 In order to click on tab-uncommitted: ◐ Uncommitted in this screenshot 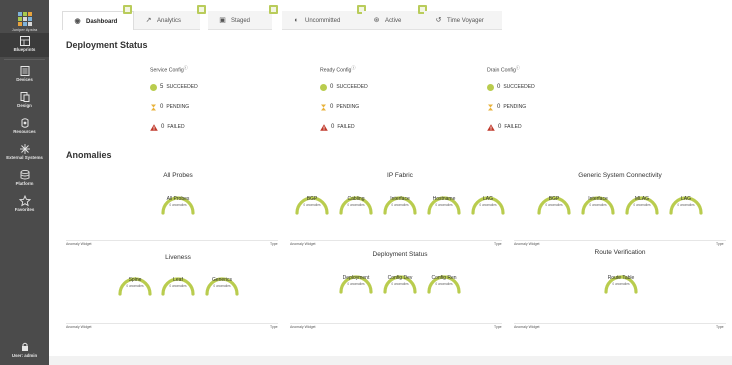, I will do `click(322, 20)`.